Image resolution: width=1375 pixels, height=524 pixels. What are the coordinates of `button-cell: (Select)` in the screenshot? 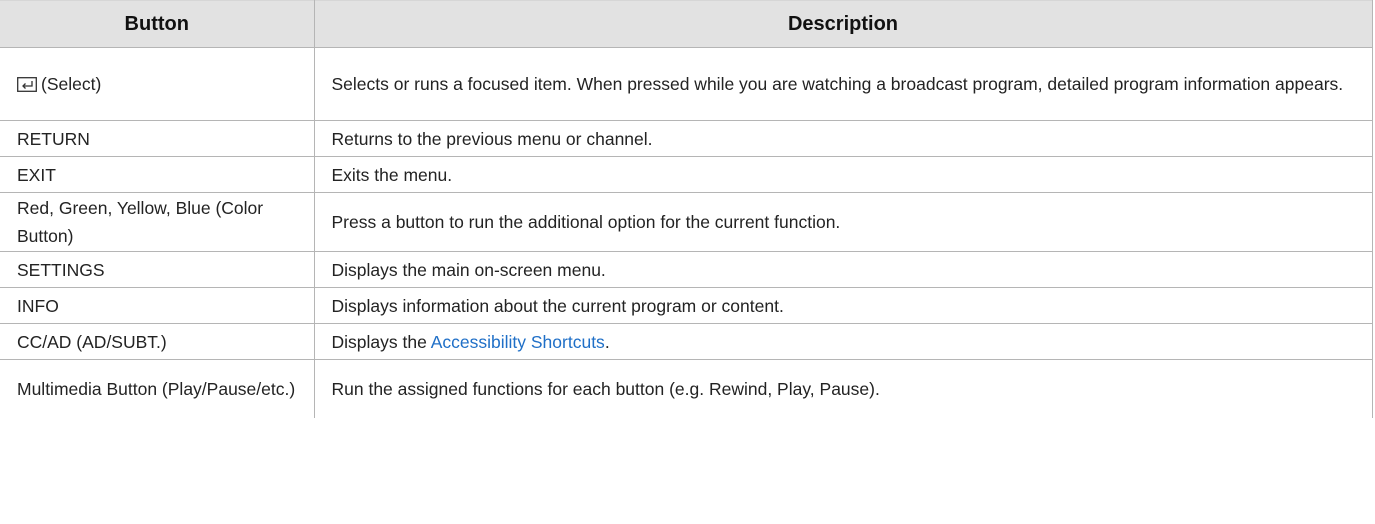 It's located at (157, 84).